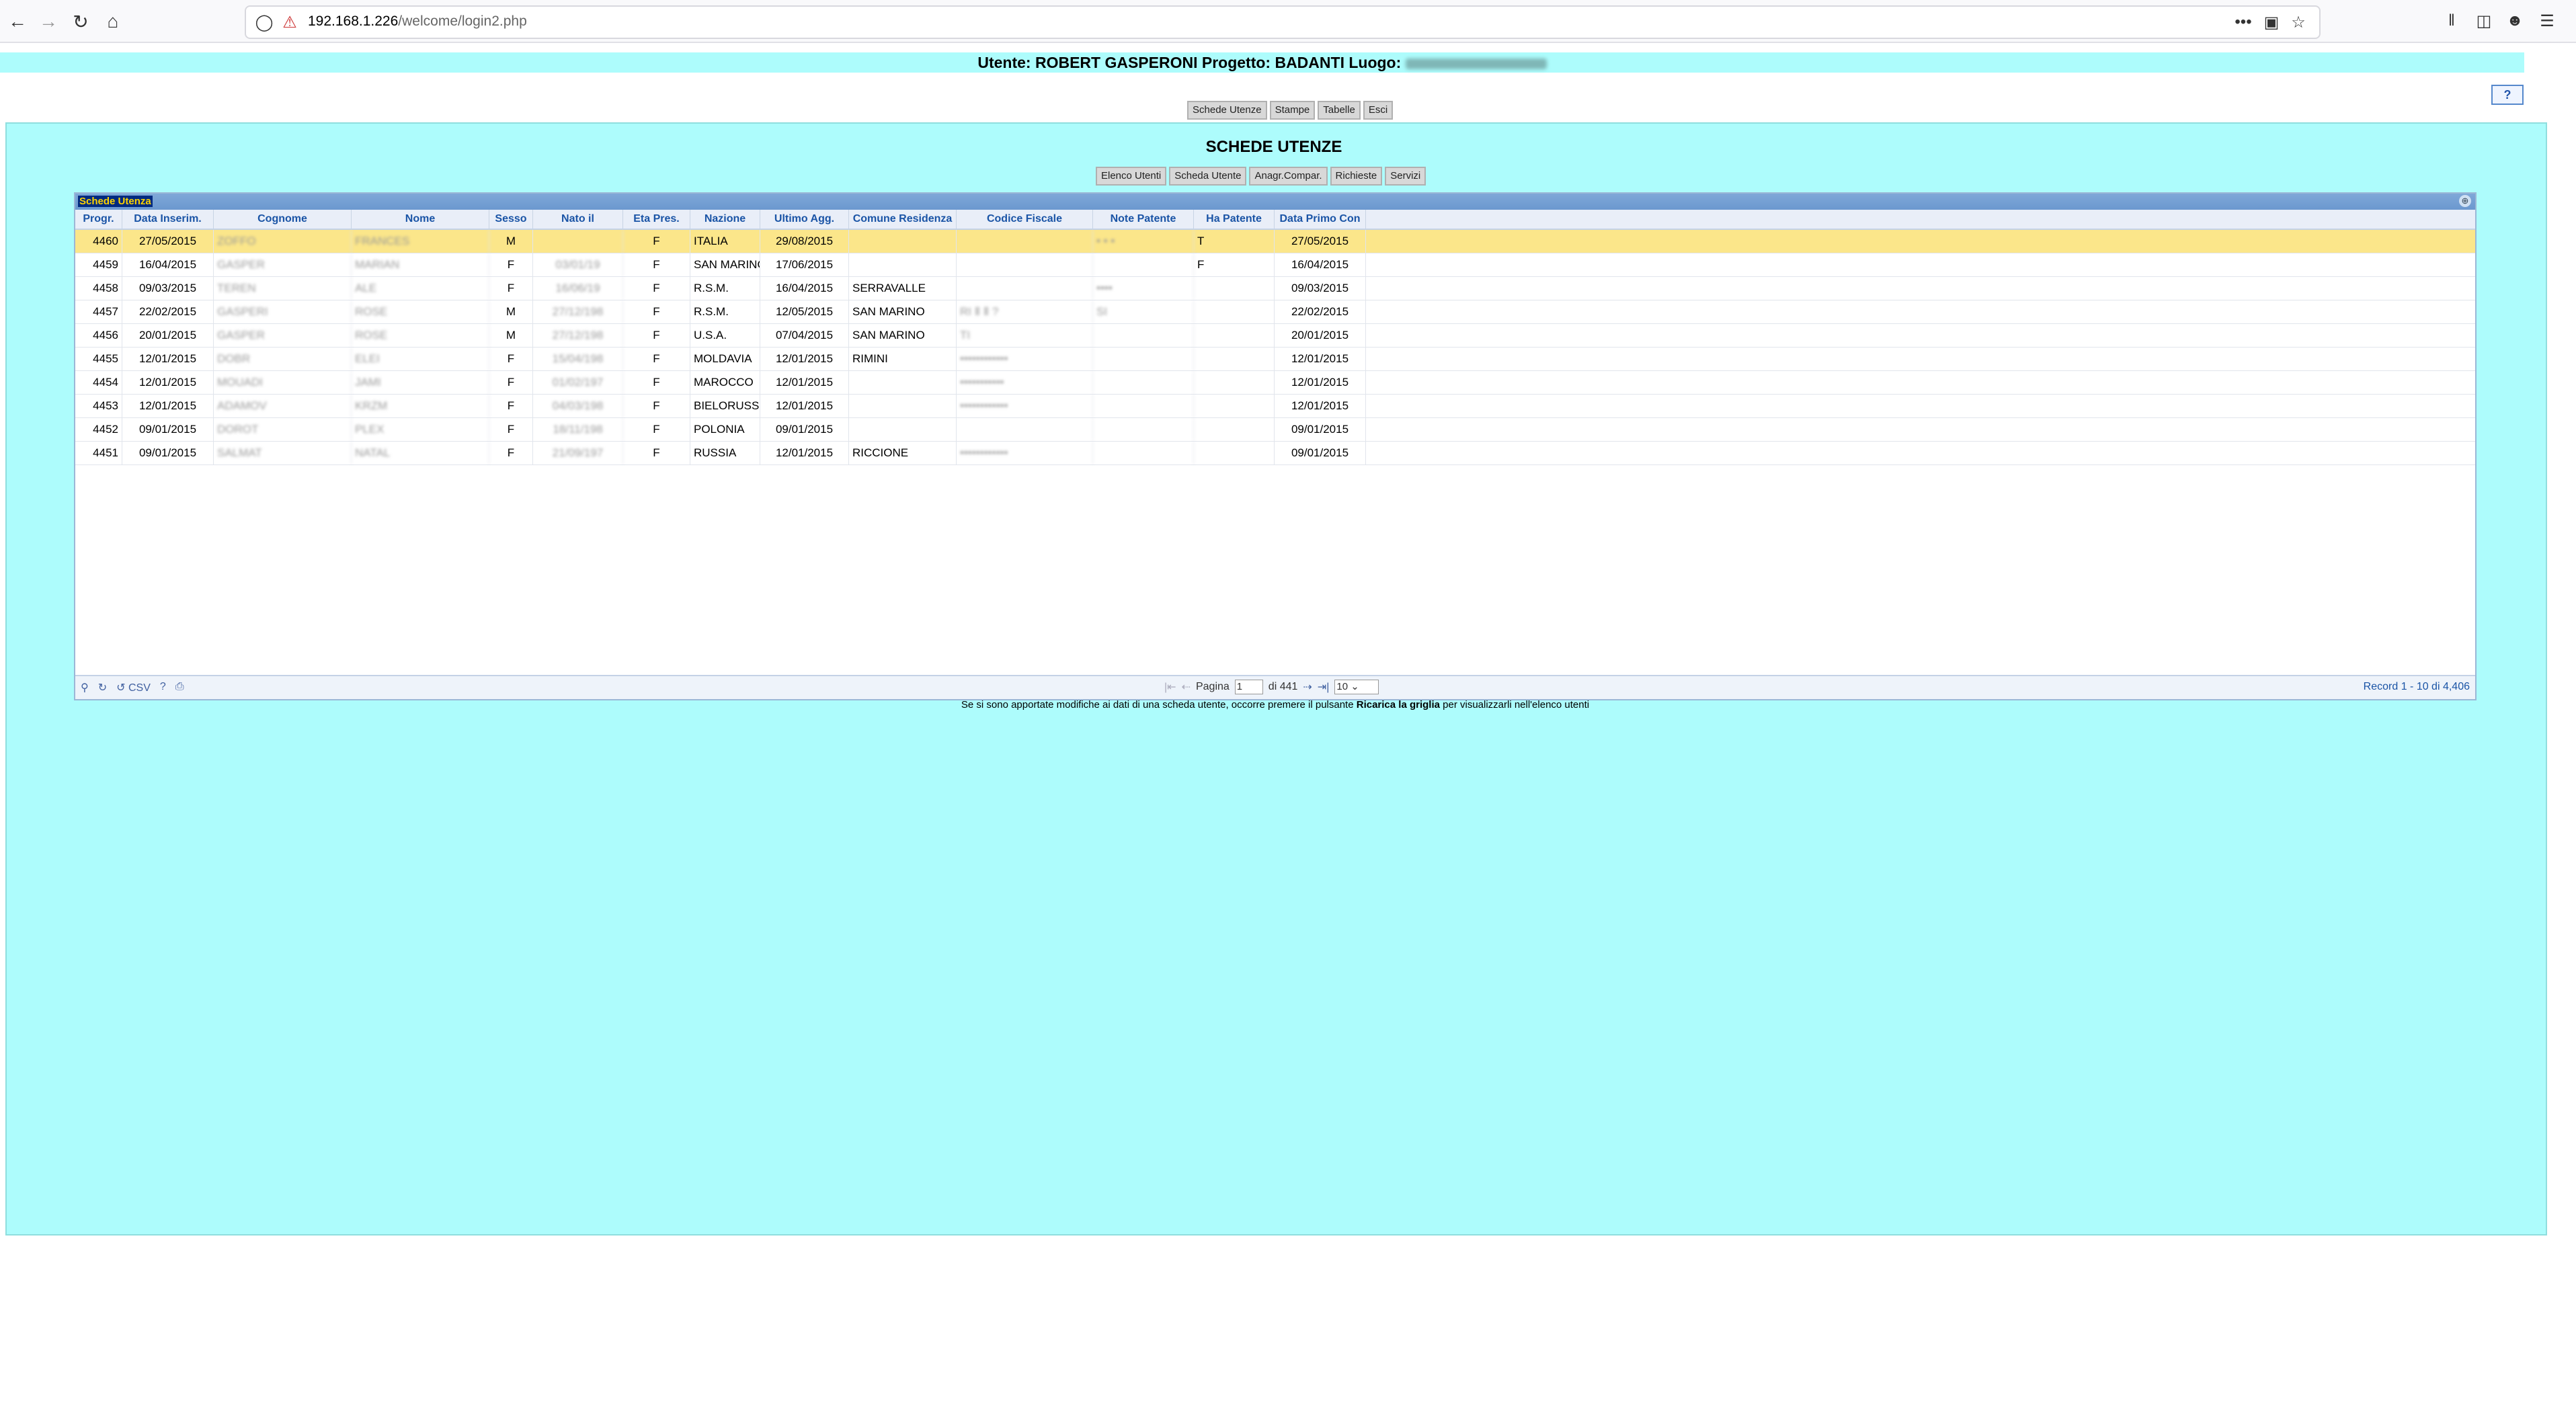 This screenshot has height=1419, width=2576. What do you see at coordinates (511, 219) in the screenshot?
I see `column-header: Sesso` at bounding box center [511, 219].